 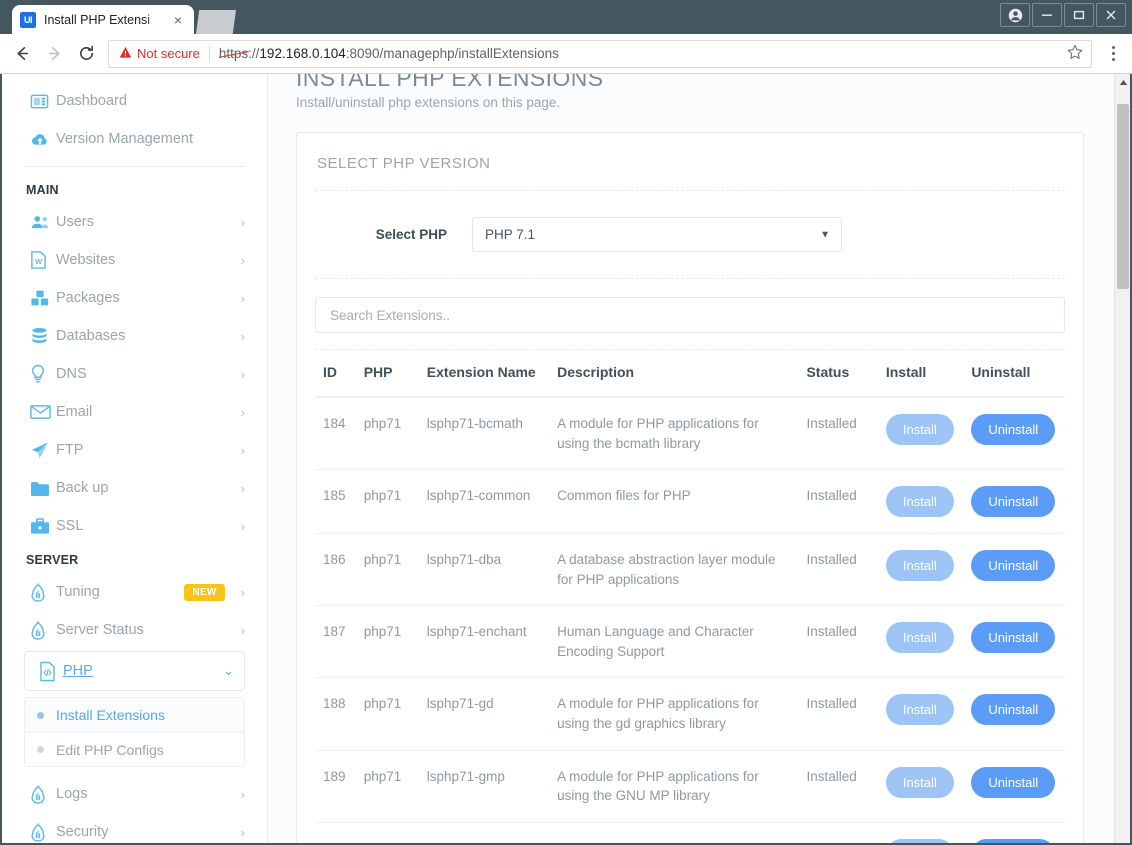 What do you see at coordinates (134, 671) in the screenshot?
I see `sidebar-item-php: PHP ⌄` at bounding box center [134, 671].